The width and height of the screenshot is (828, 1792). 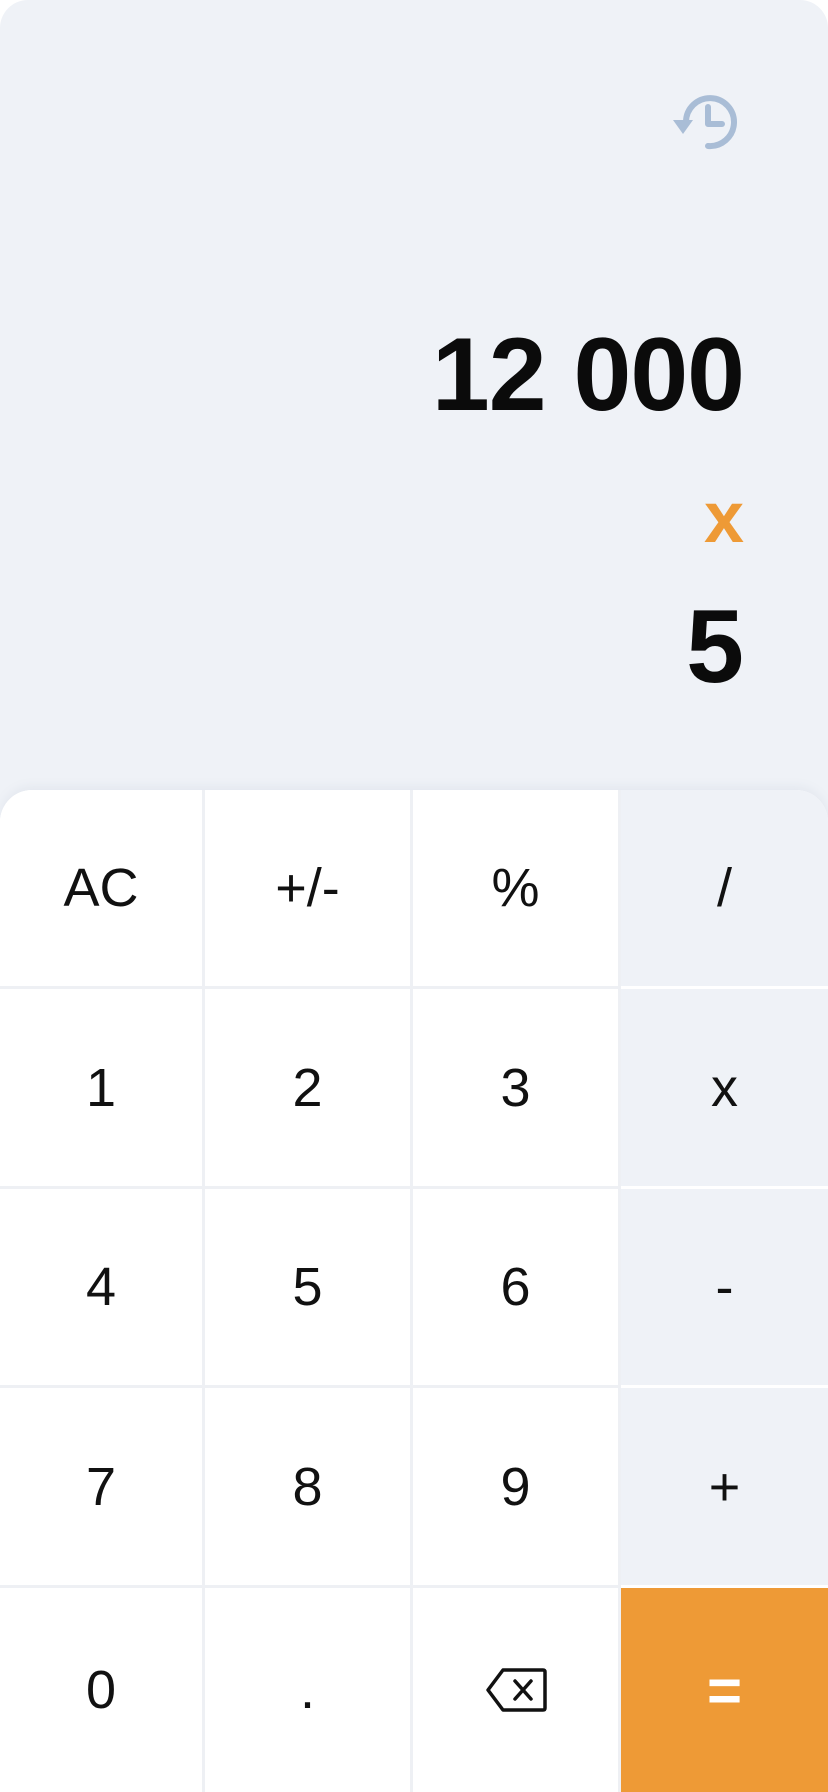 What do you see at coordinates (102, 1089) in the screenshot?
I see `digit-1-button: 1` at bounding box center [102, 1089].